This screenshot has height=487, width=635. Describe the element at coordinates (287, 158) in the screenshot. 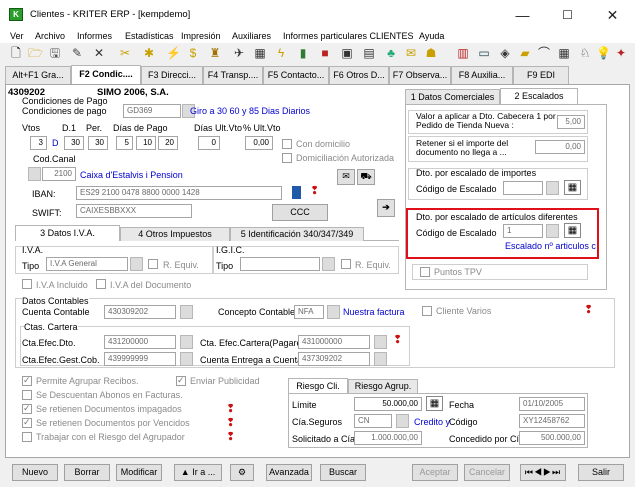

I see `domiciliacion-checkbox` at that location.